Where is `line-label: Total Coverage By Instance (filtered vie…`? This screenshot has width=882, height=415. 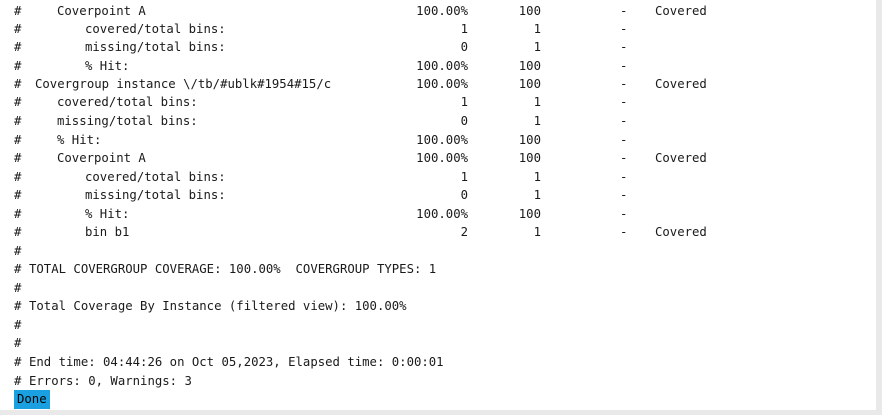
line-label: Total Coverage By Instance (filtered vie… is located at coordinates (218, 306).